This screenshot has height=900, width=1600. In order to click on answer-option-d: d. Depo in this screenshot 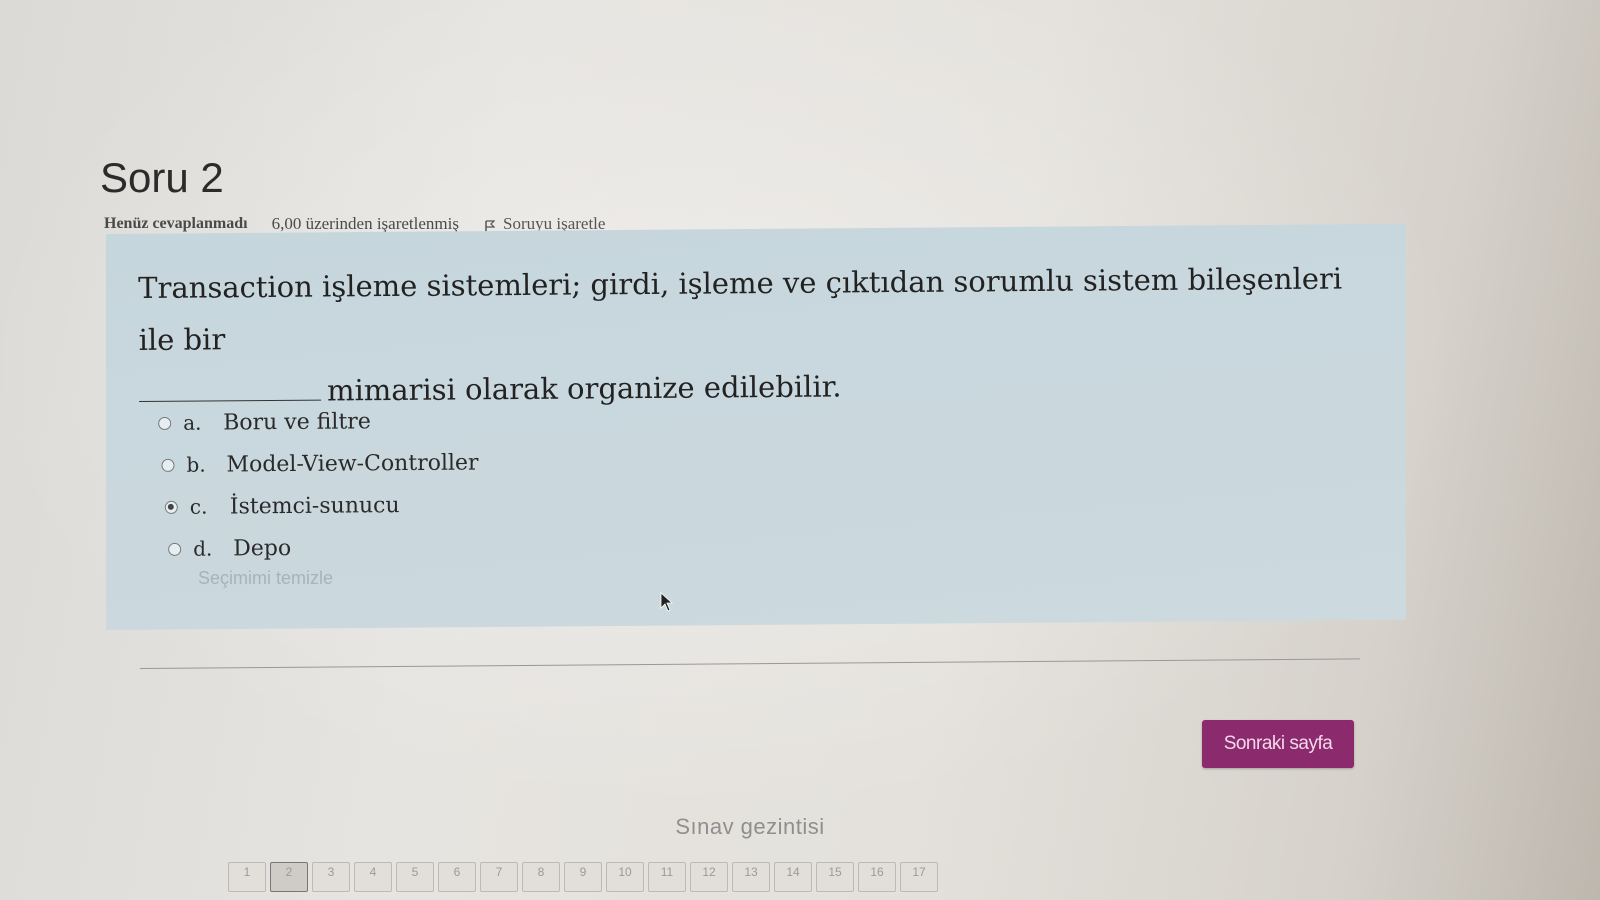, I will do `click(323, 547)`.